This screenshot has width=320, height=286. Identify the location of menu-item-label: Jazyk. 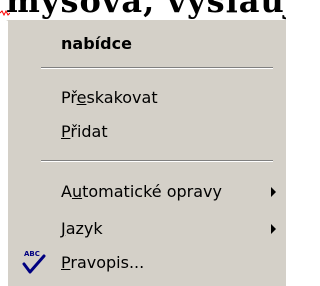
(82, 228).